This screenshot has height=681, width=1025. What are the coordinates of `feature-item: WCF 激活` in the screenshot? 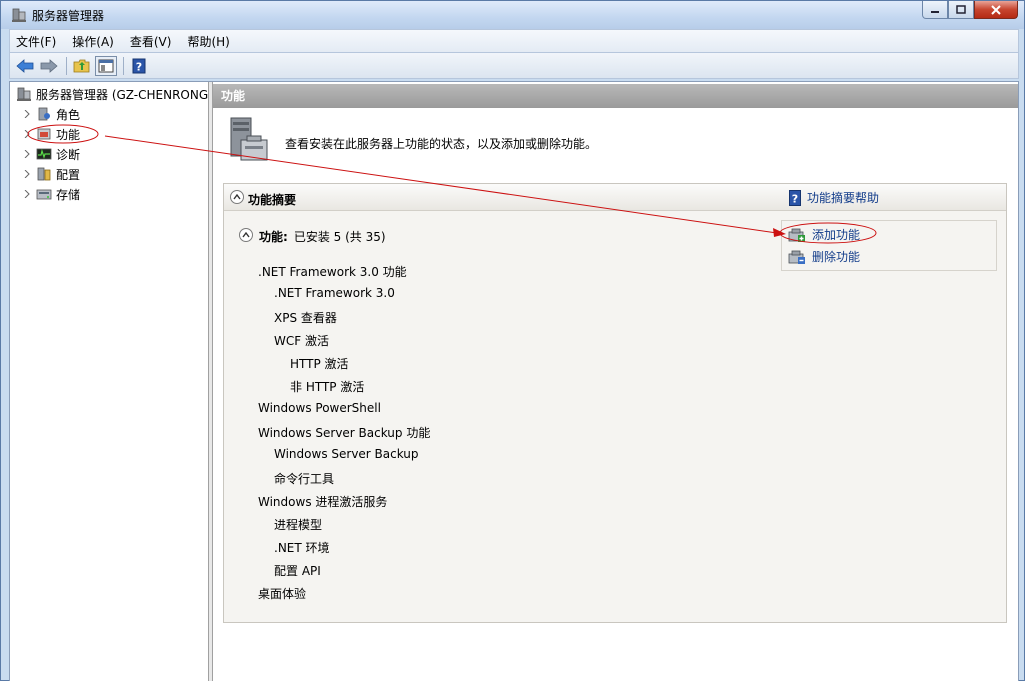 It's located at (301, 341).